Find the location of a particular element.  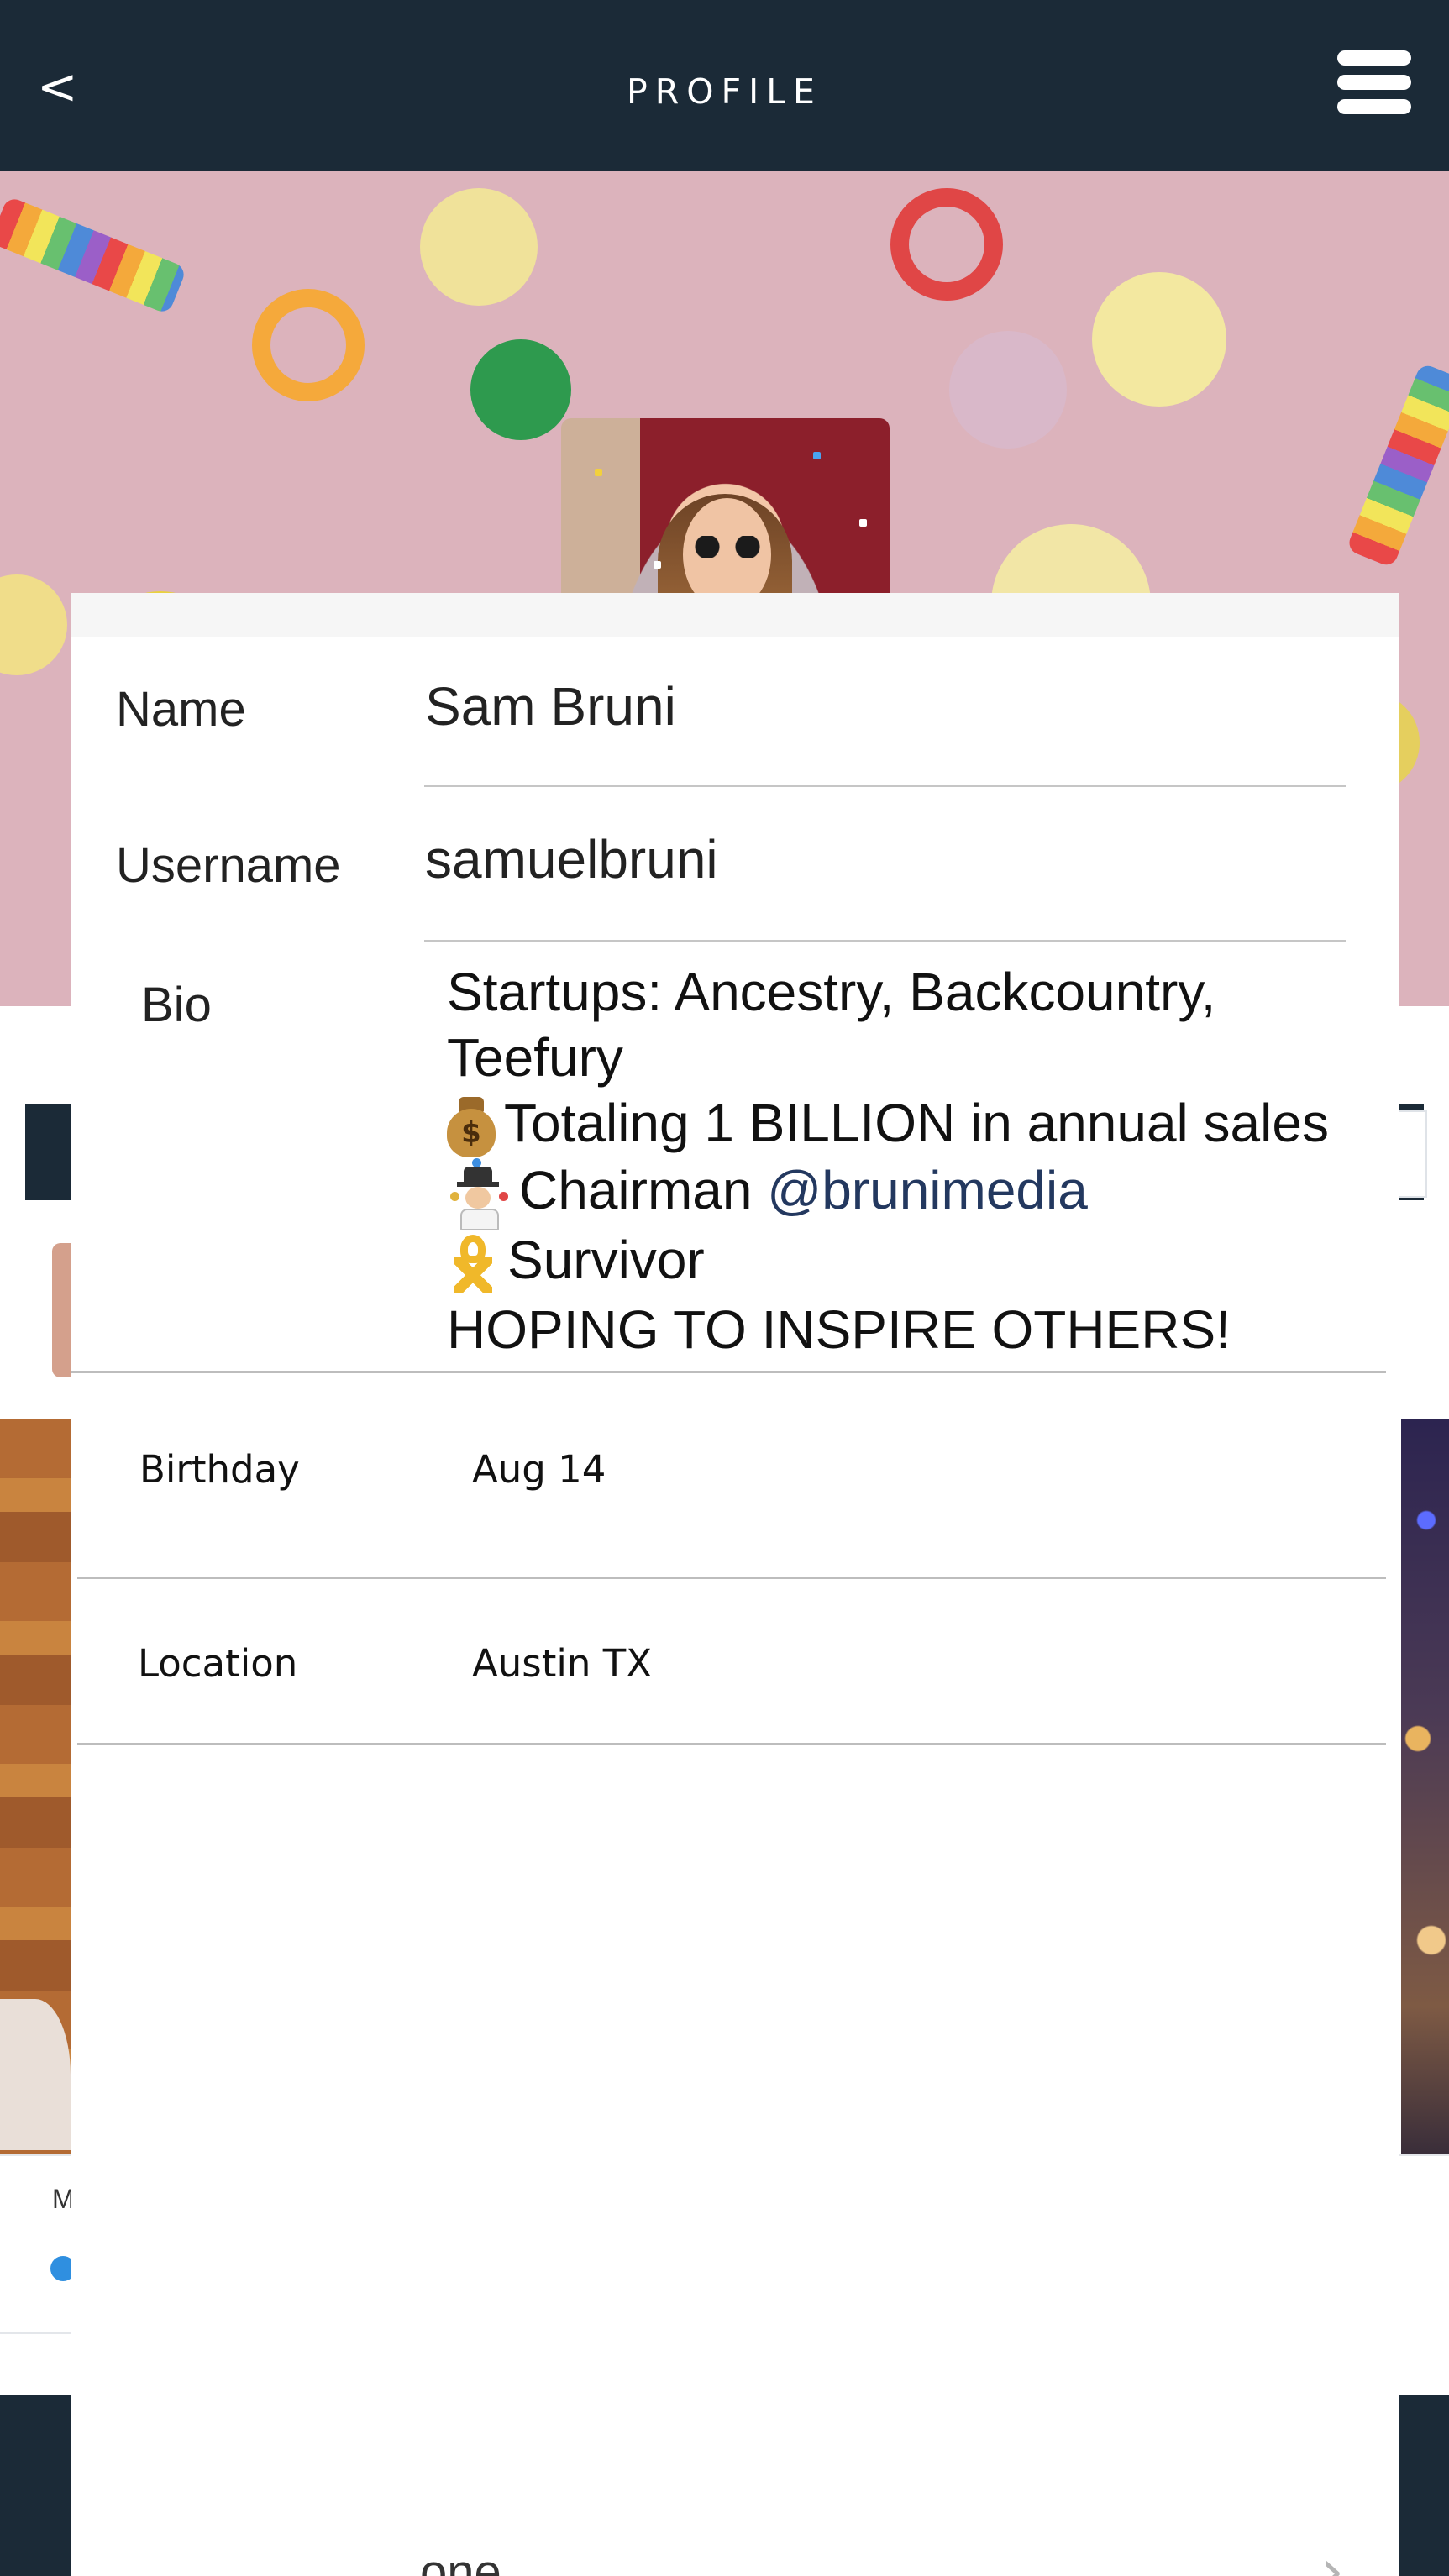

bio-line: Survivor is located at coordinates (913, 1262).